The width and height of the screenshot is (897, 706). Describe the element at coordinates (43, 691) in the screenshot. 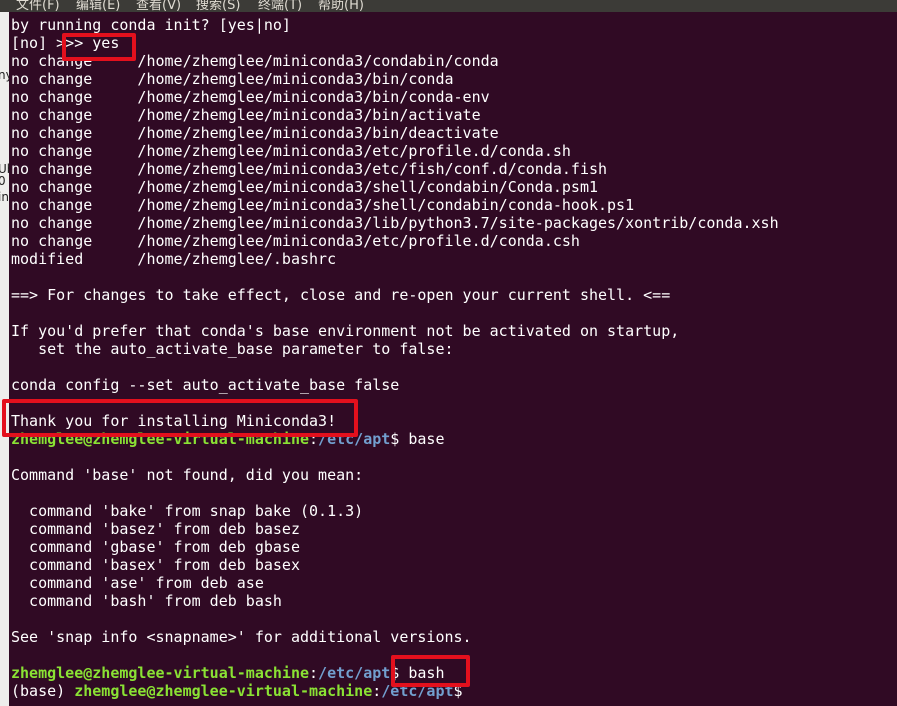

I see `prompt-env: (base)` at that location.